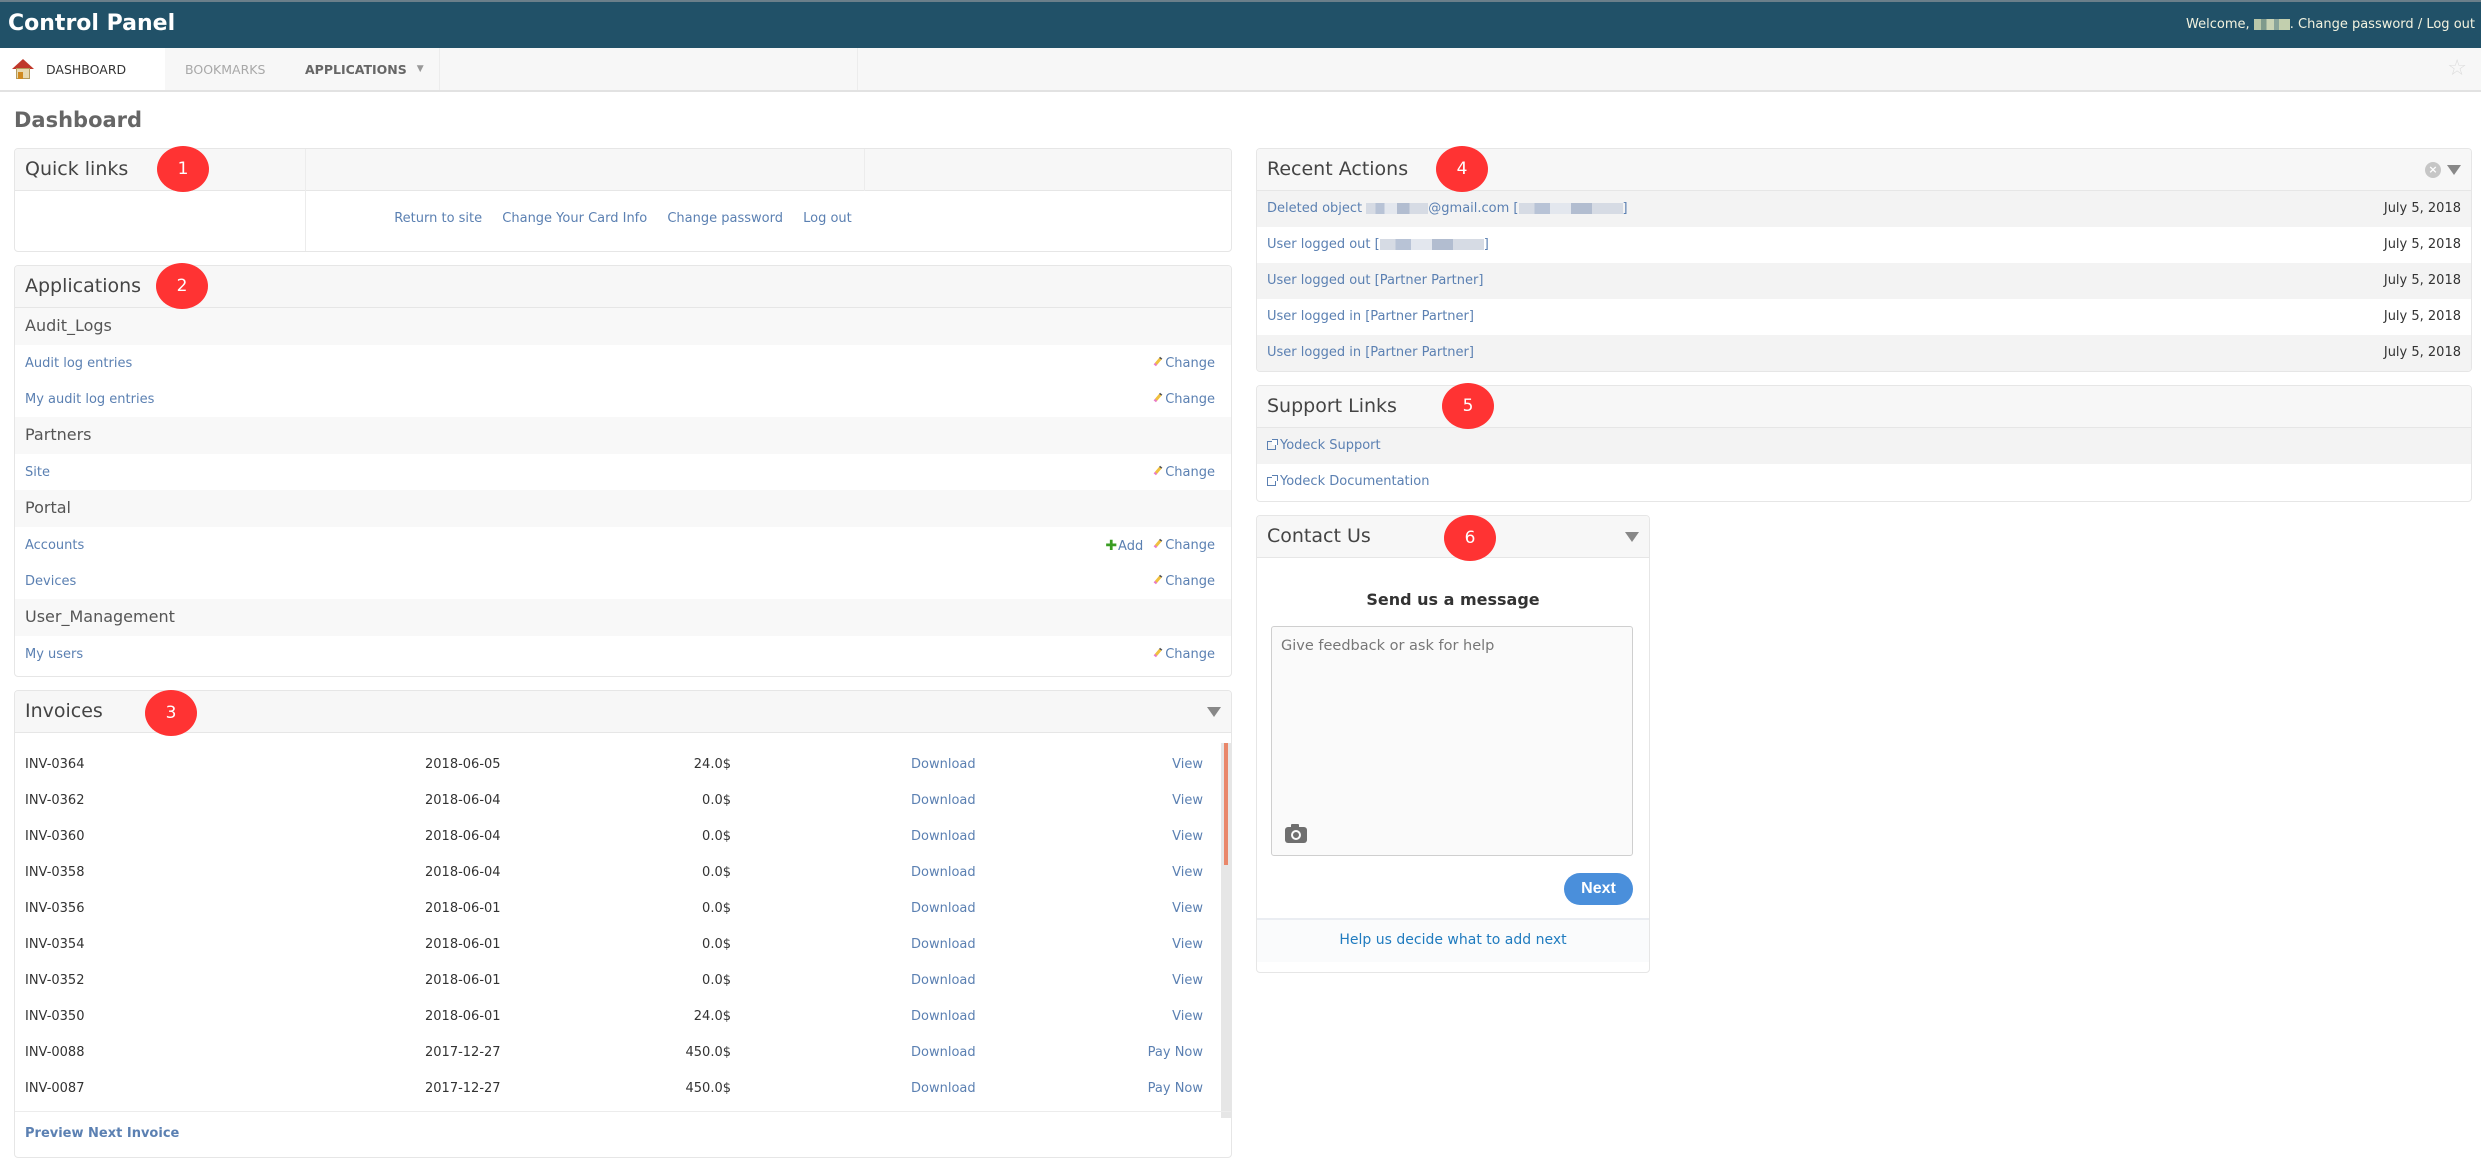  Describe the element at coordinates (171, 713) in the screenshot. I see `annotation-badge: 3` at that location.